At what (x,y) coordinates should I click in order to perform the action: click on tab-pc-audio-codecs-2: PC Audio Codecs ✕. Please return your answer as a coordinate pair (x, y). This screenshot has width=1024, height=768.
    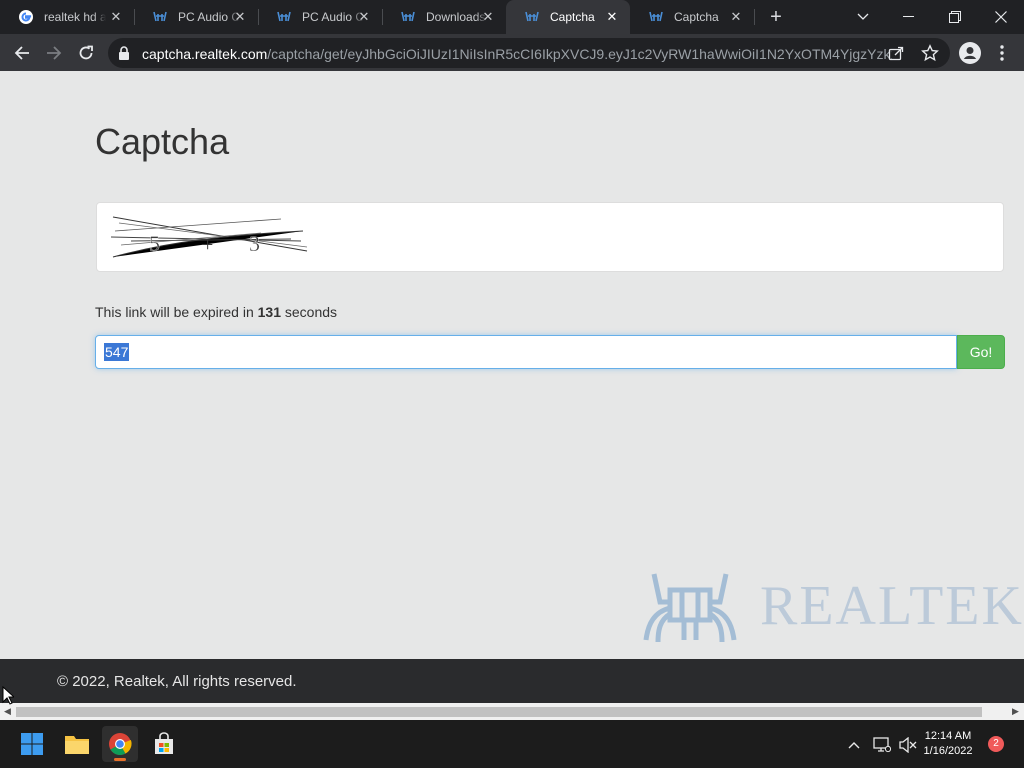
    Looking at the image, I should click on (320, 17).